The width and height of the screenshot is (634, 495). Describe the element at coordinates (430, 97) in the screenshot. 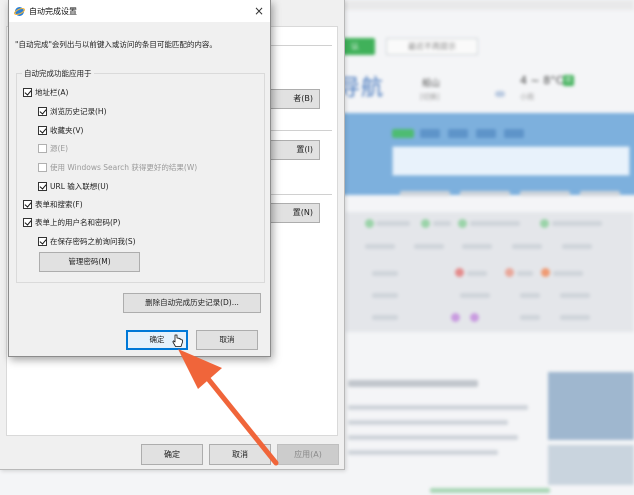

I see `bg-city-switch: [切换]` at that location.